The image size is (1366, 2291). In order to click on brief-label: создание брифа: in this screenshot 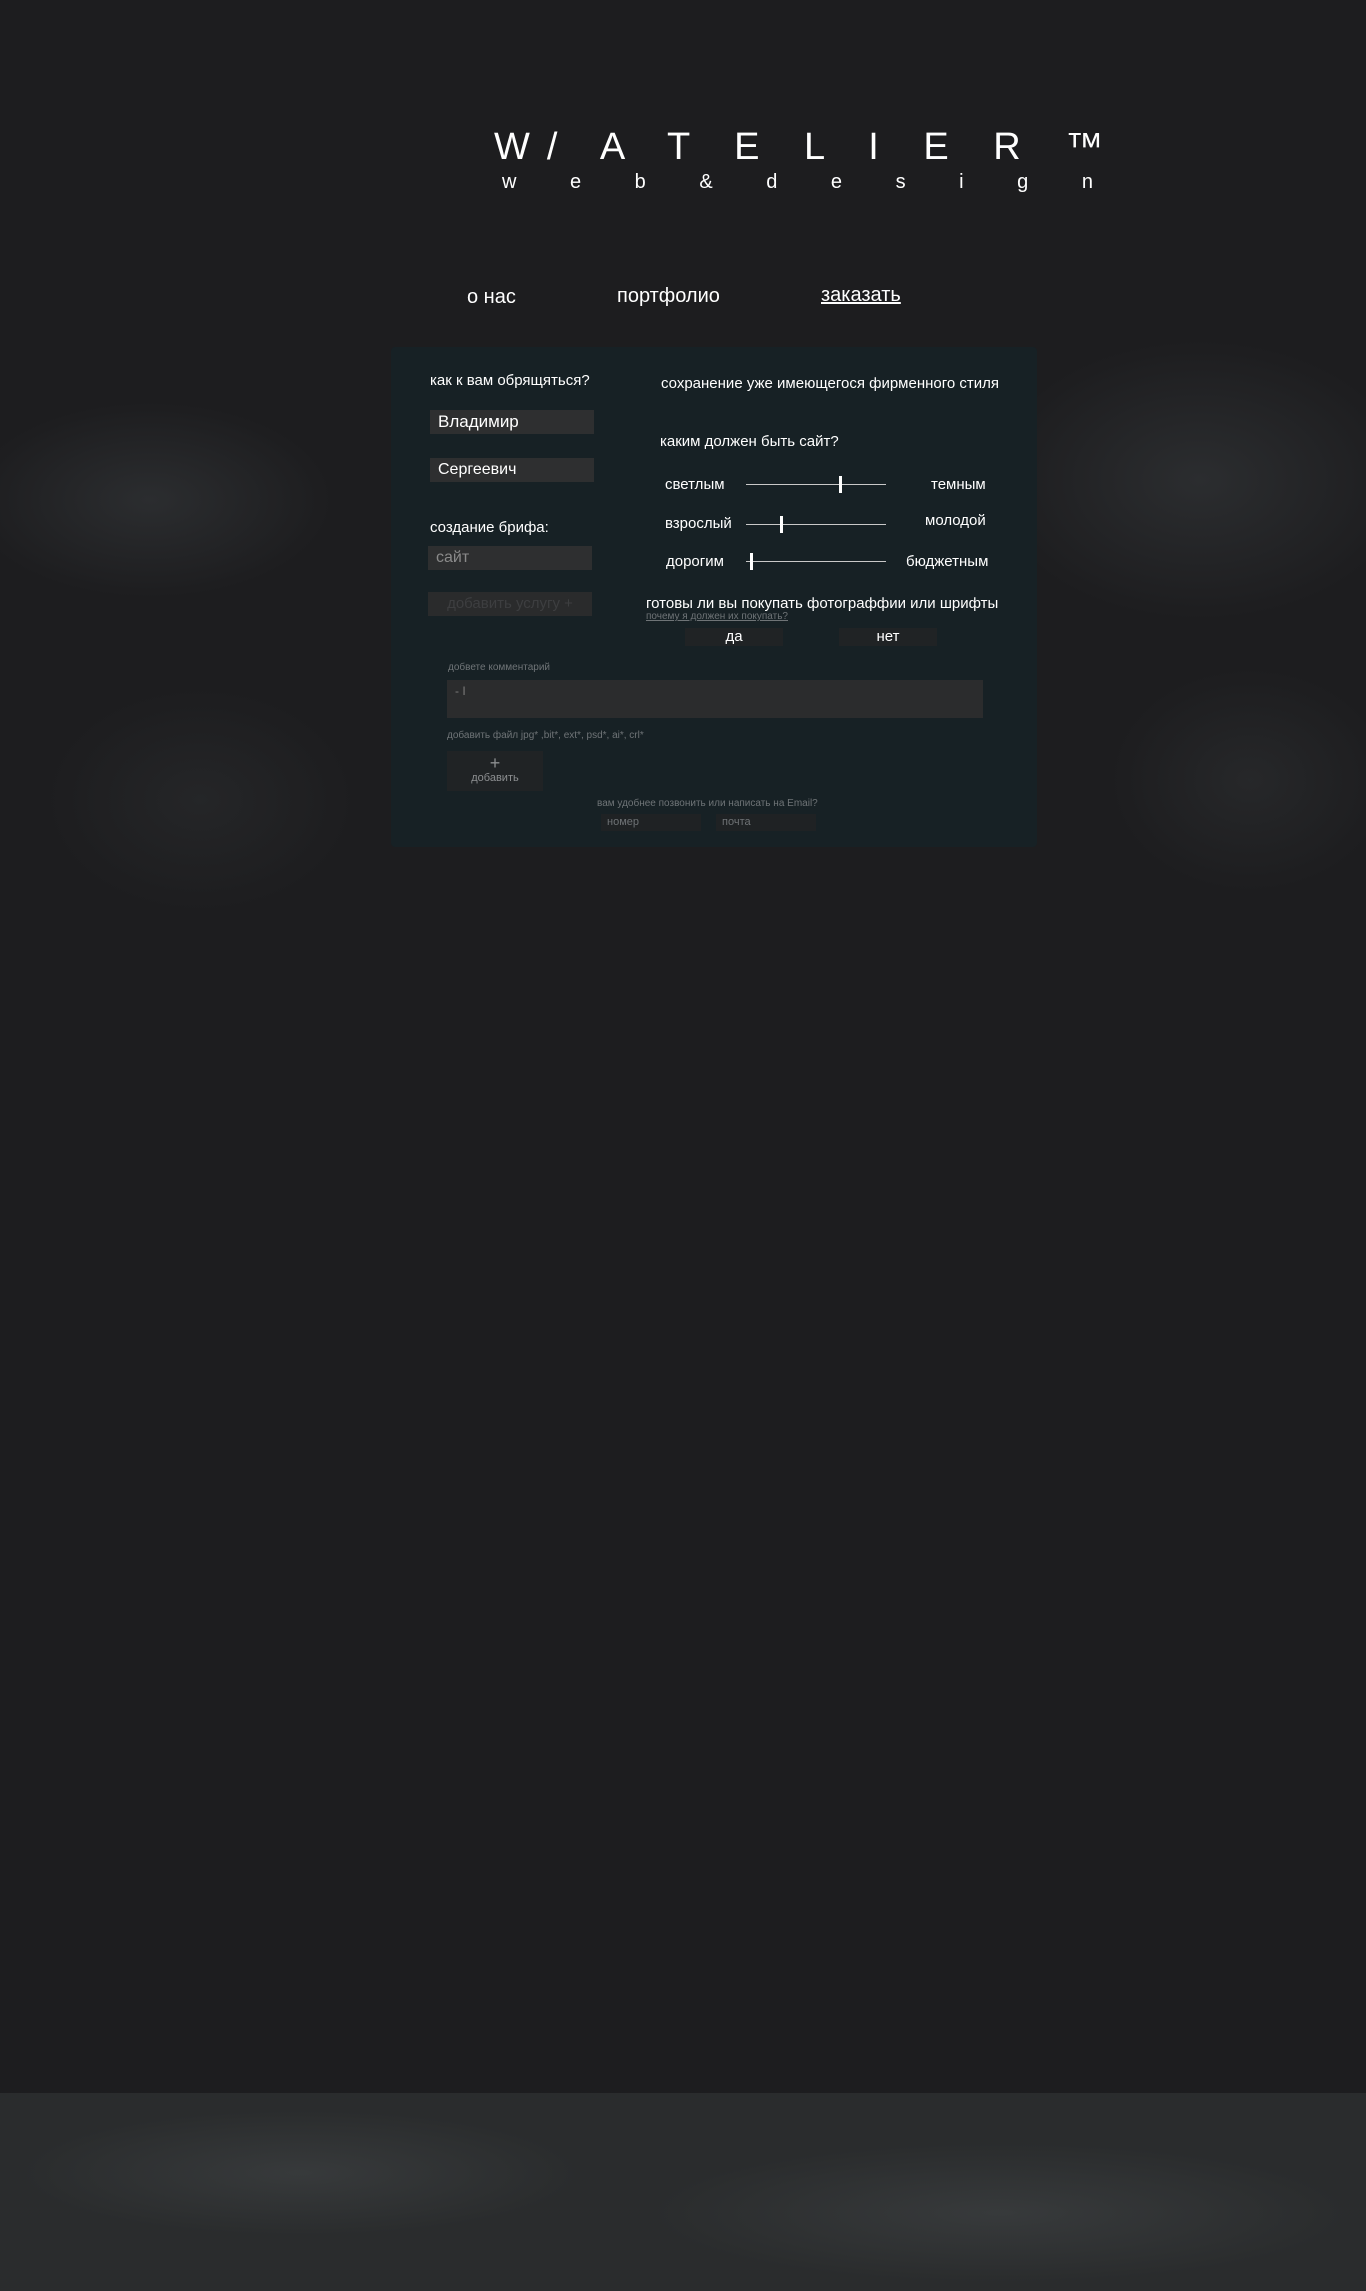, I will do `click(489, 527)`.